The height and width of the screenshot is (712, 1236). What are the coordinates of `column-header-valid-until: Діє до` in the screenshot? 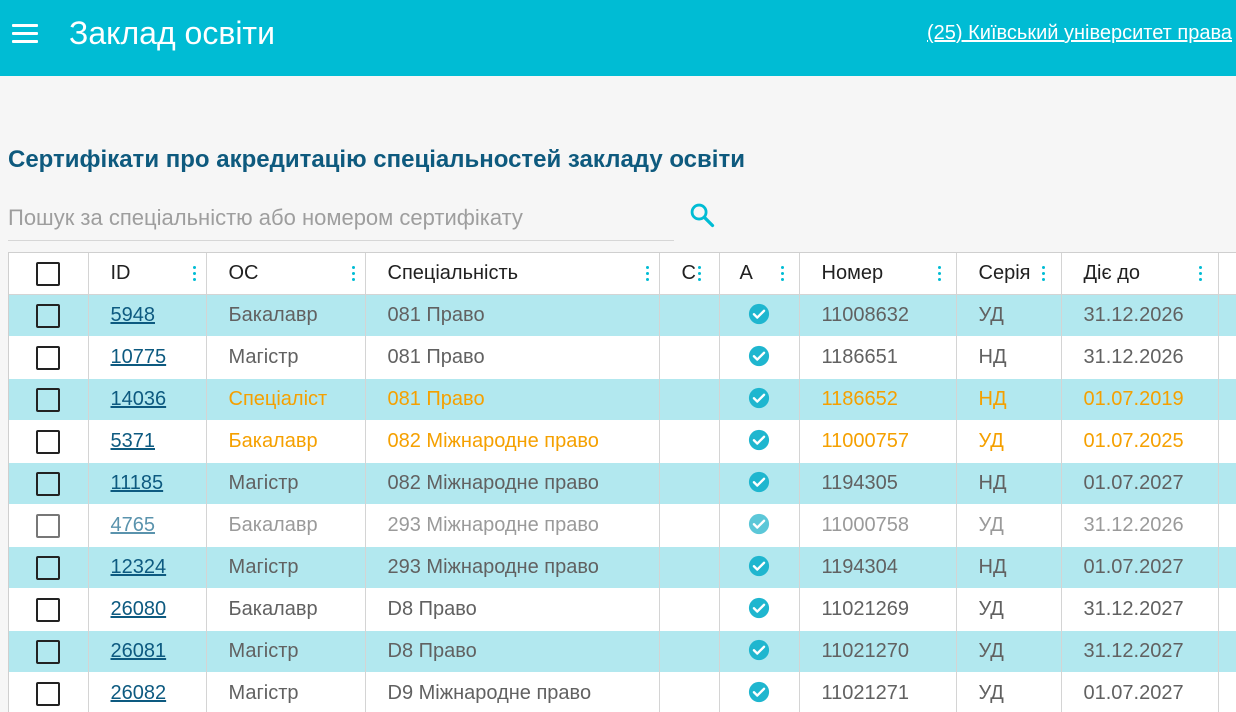 It's located at (1139, 274).